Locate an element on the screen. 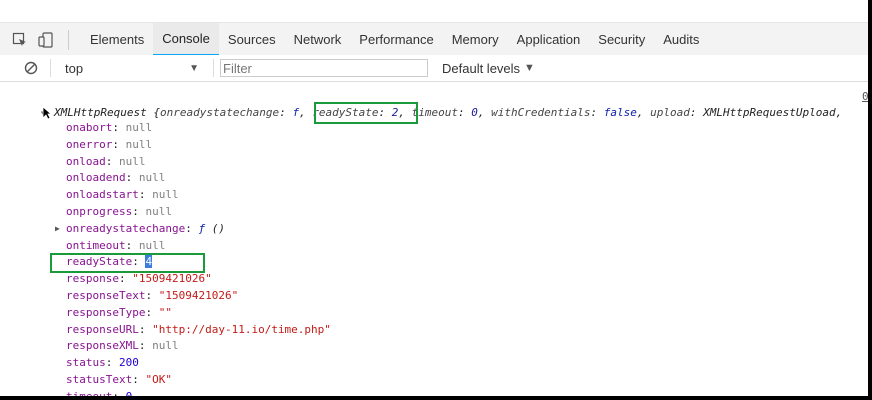  property-value: "OK" is located at coordinates (158, 379).